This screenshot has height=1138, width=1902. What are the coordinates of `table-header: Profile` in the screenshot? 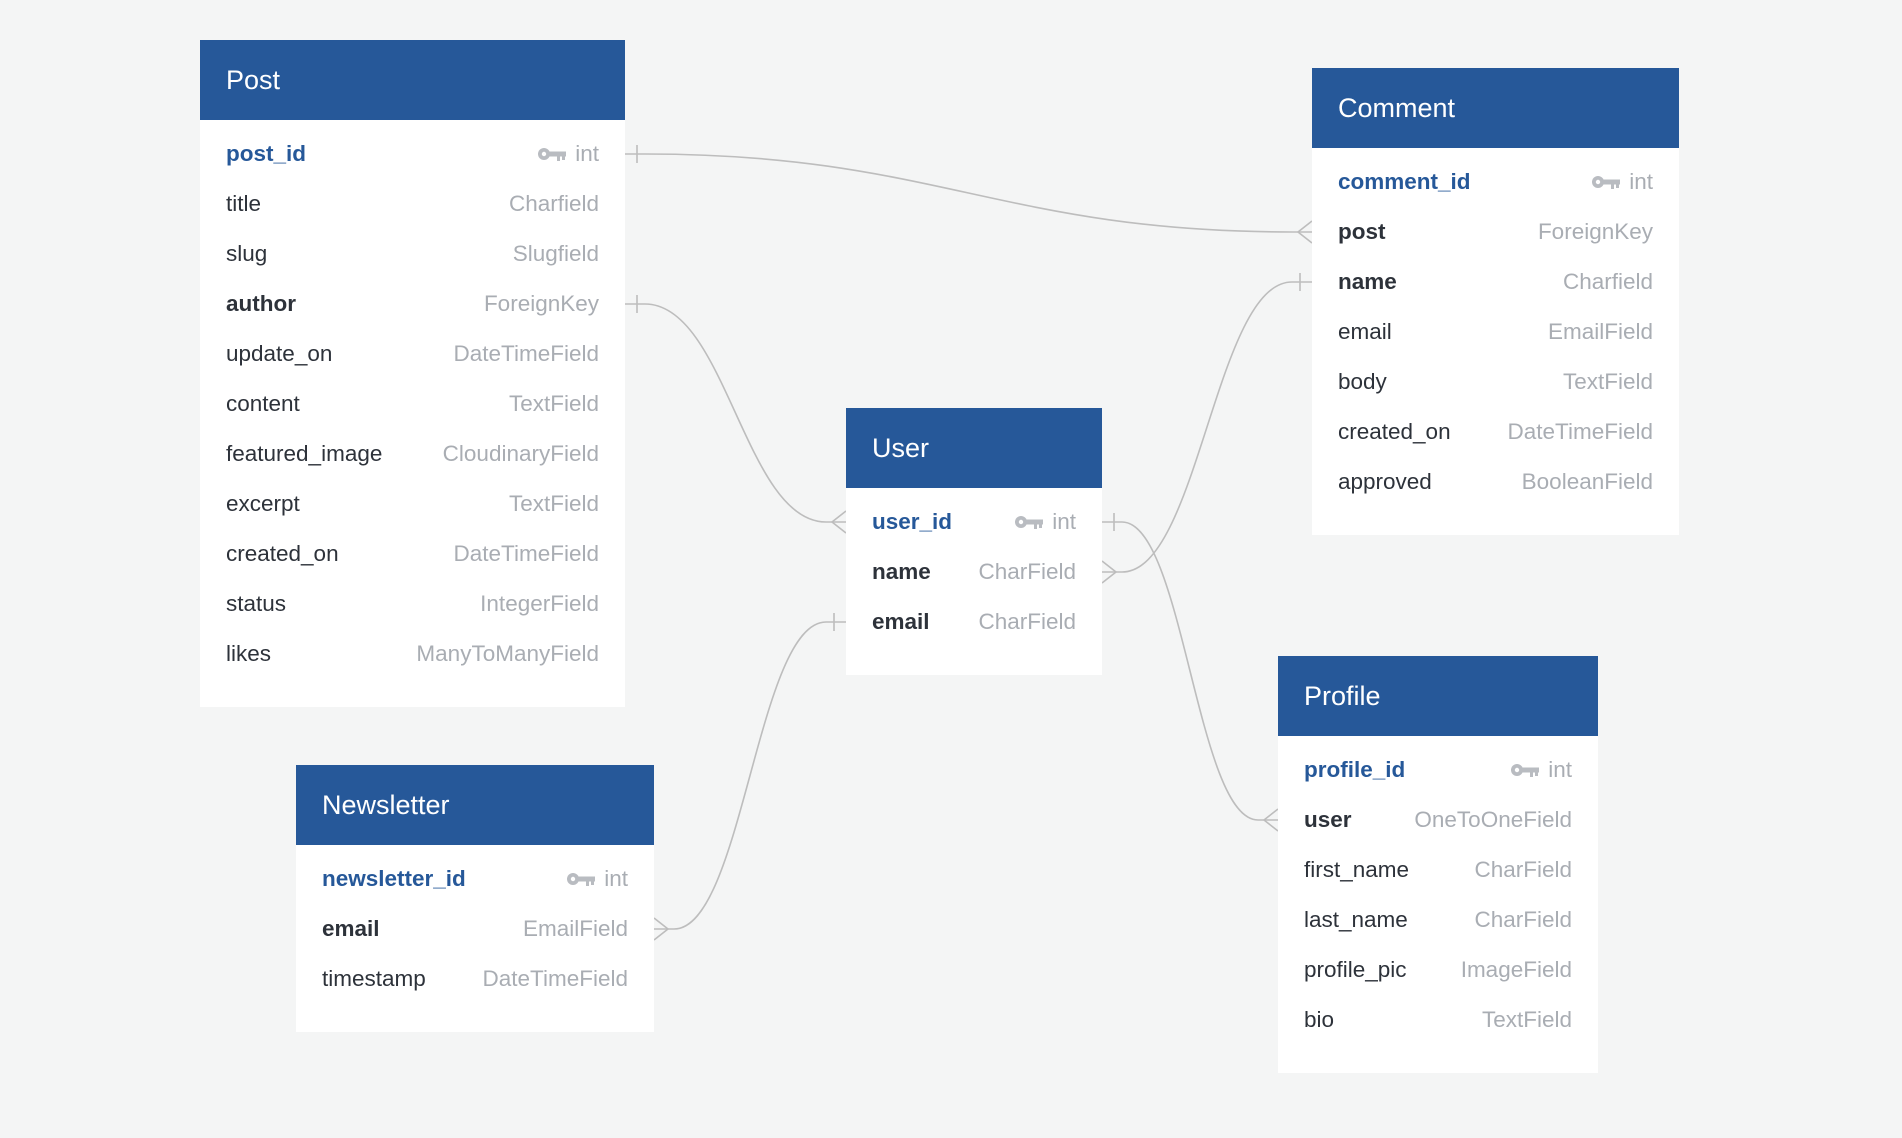 It's located at (1438, 696).